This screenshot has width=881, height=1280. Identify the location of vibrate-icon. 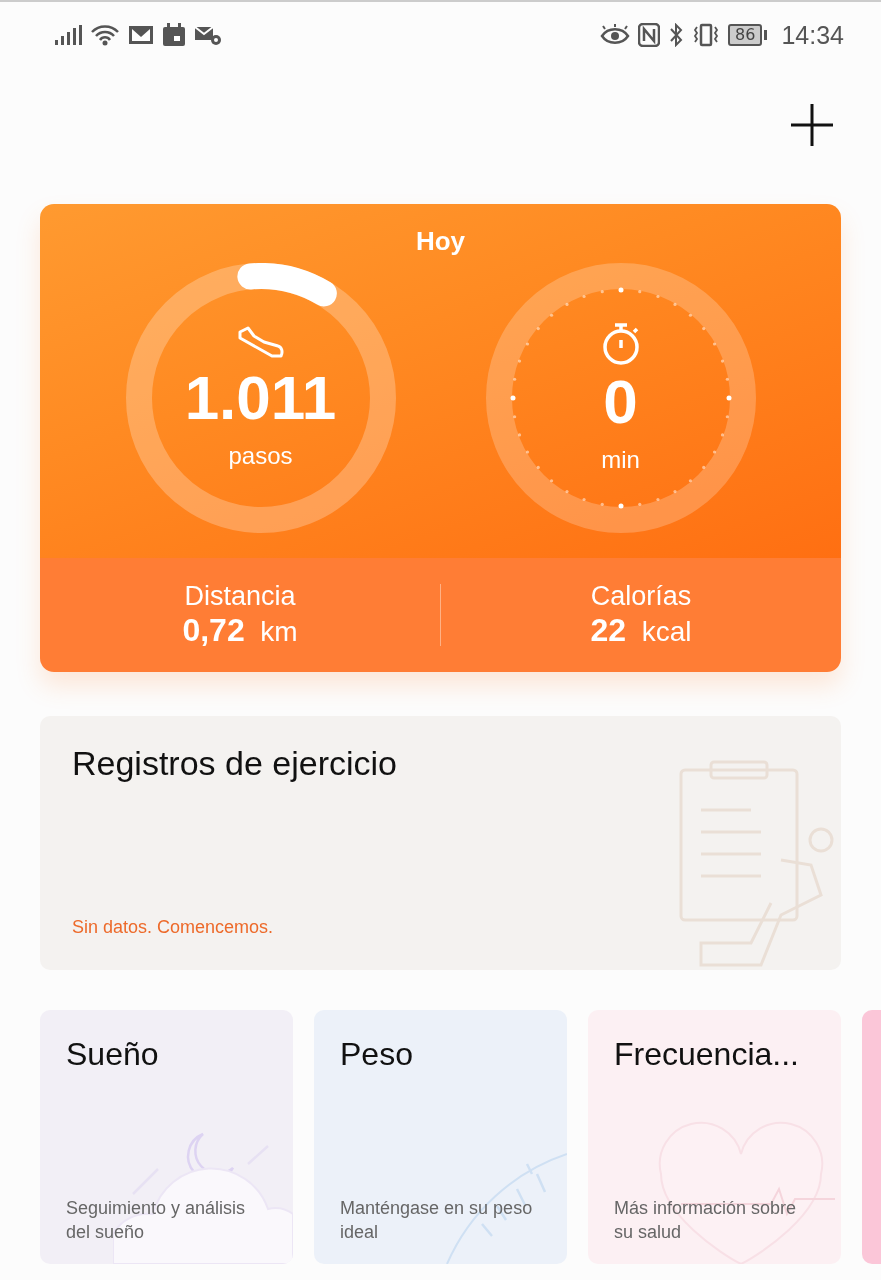
(706, 35).